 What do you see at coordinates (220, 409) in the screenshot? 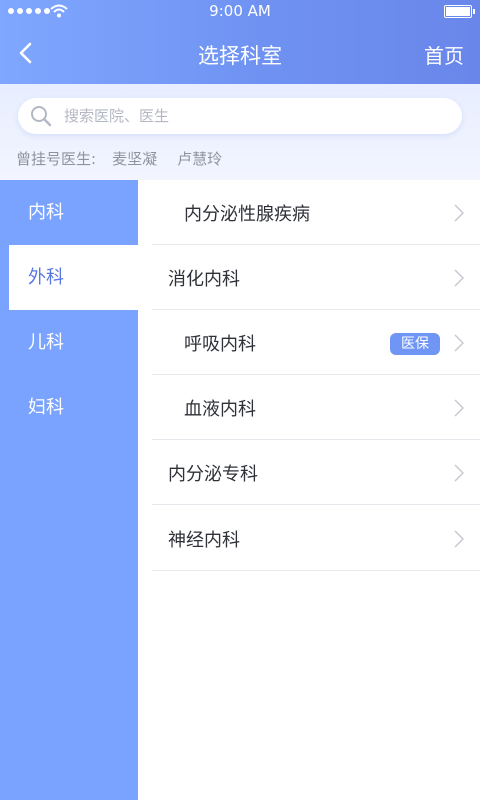
I see `department-label: 血液内科` at bounding box center [220, 409].